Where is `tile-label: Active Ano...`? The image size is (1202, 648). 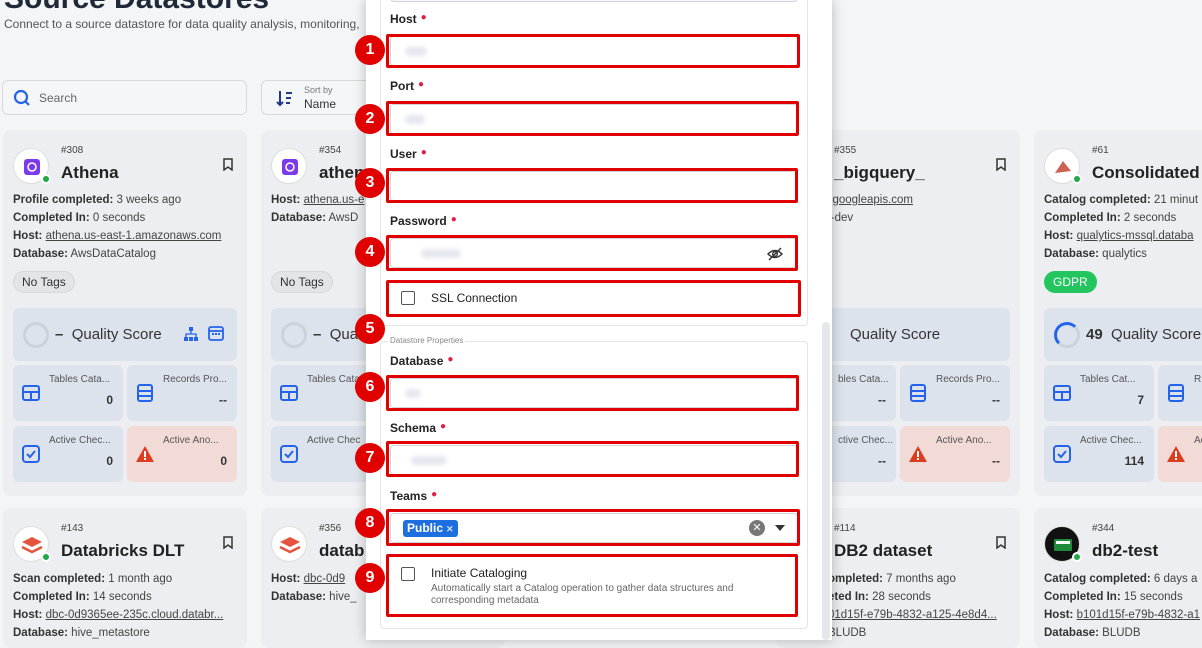 tile-label: Active Ano... is located at coordinates (191, 440).